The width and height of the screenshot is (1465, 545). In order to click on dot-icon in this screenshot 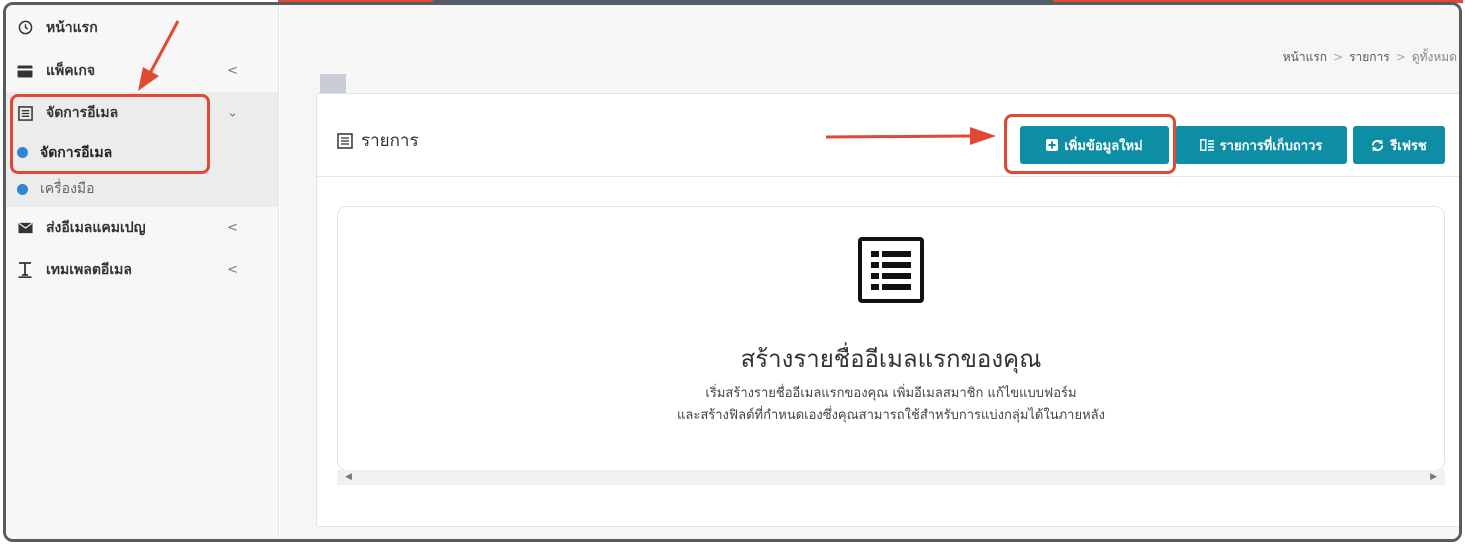, I will do `click(22, 189)`.